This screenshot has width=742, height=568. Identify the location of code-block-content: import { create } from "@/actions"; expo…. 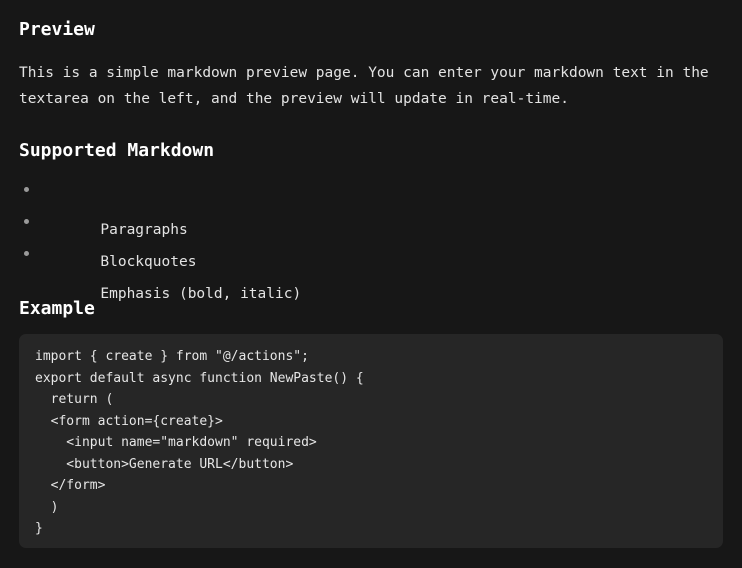
(199, 442).